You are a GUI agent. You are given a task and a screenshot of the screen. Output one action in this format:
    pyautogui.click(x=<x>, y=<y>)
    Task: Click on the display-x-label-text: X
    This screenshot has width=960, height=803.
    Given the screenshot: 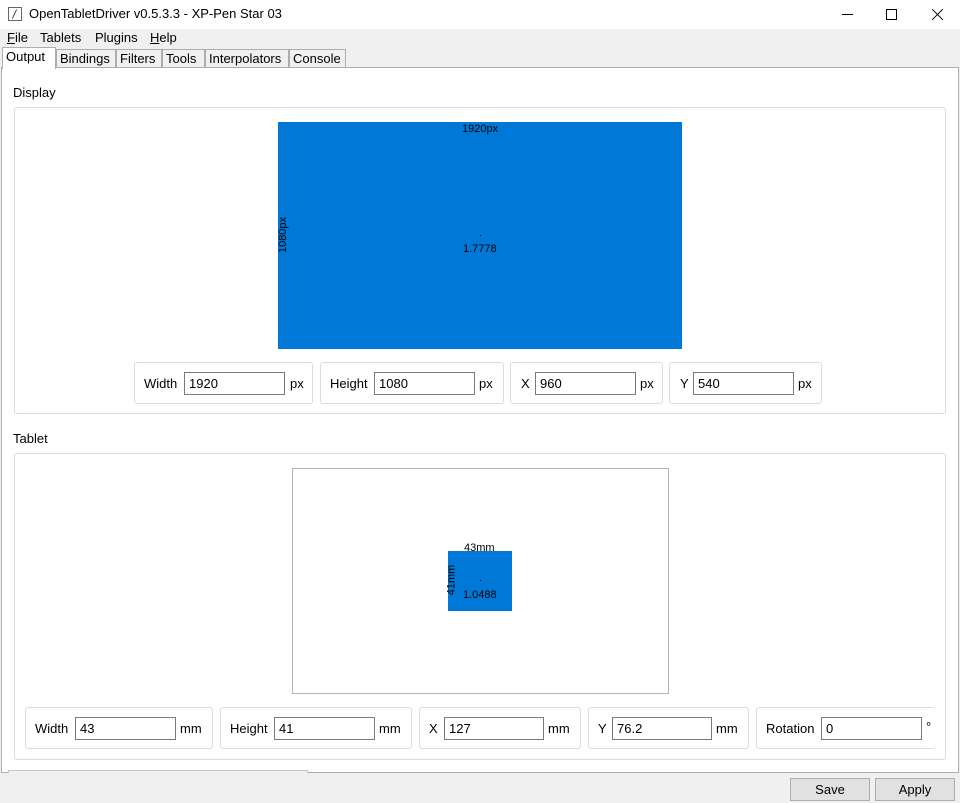 What is the action you would take?
    pyautogui.click(x=525, y=383)
    